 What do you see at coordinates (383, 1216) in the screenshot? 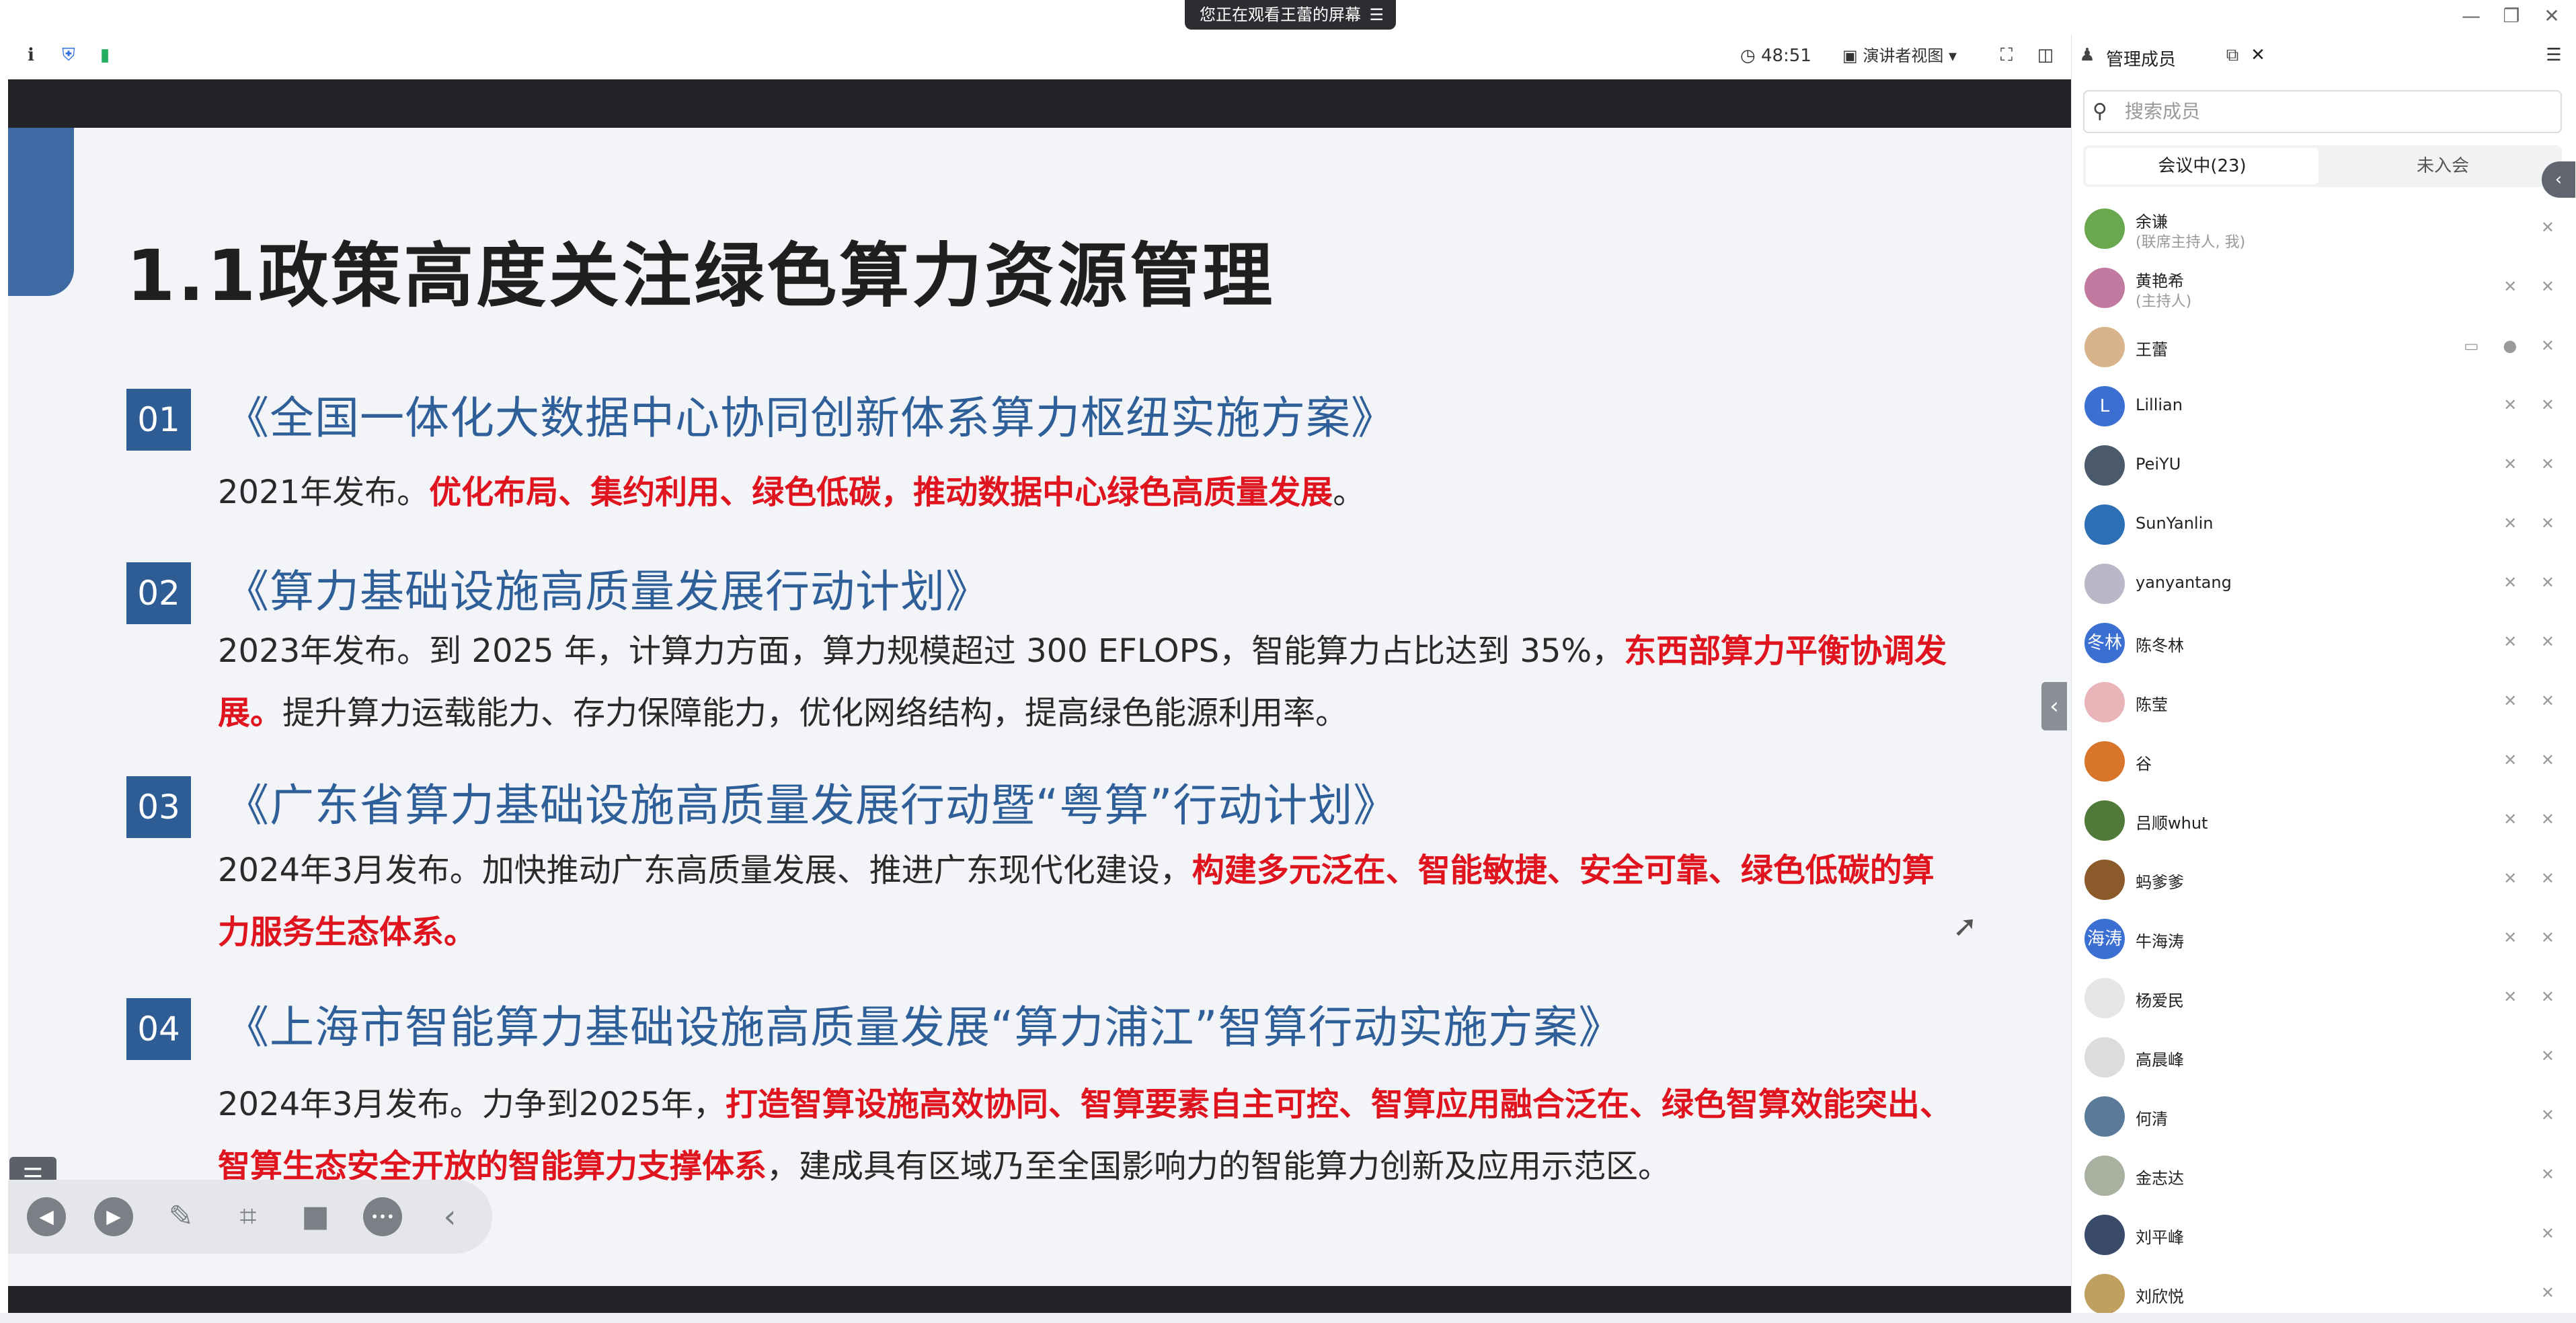
I see `more-options-button: •••` at bounding box center [383, 1216].